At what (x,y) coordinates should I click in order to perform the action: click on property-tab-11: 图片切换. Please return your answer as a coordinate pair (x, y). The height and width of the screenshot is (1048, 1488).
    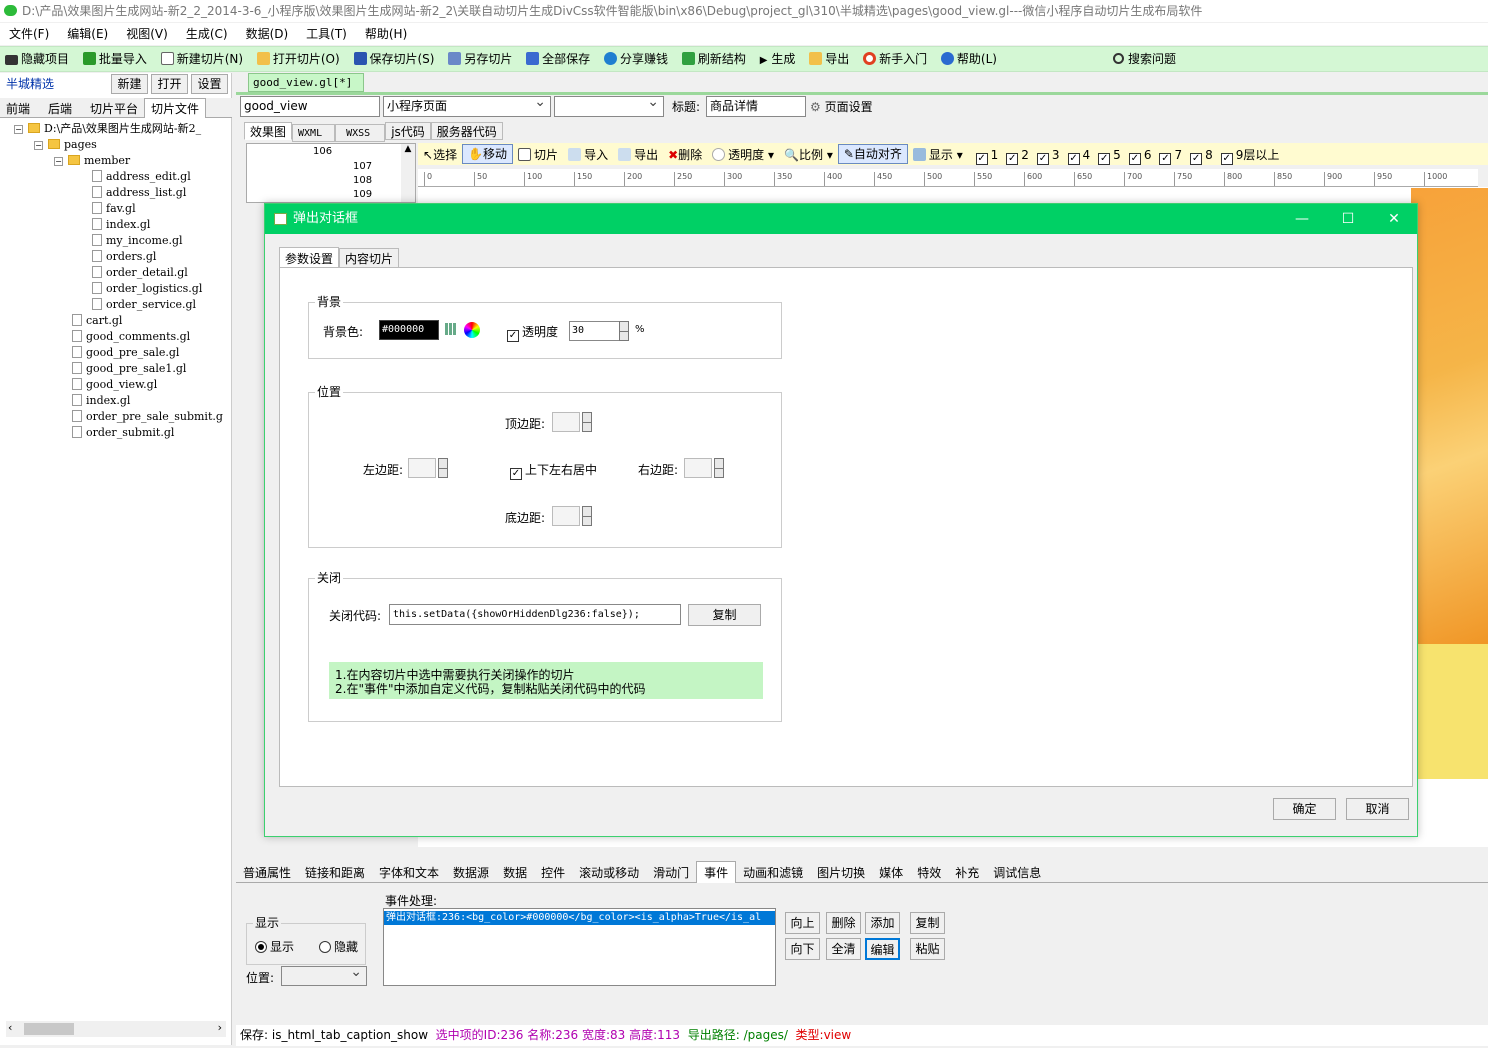
    Looking at the image, I should click on (841, 873).